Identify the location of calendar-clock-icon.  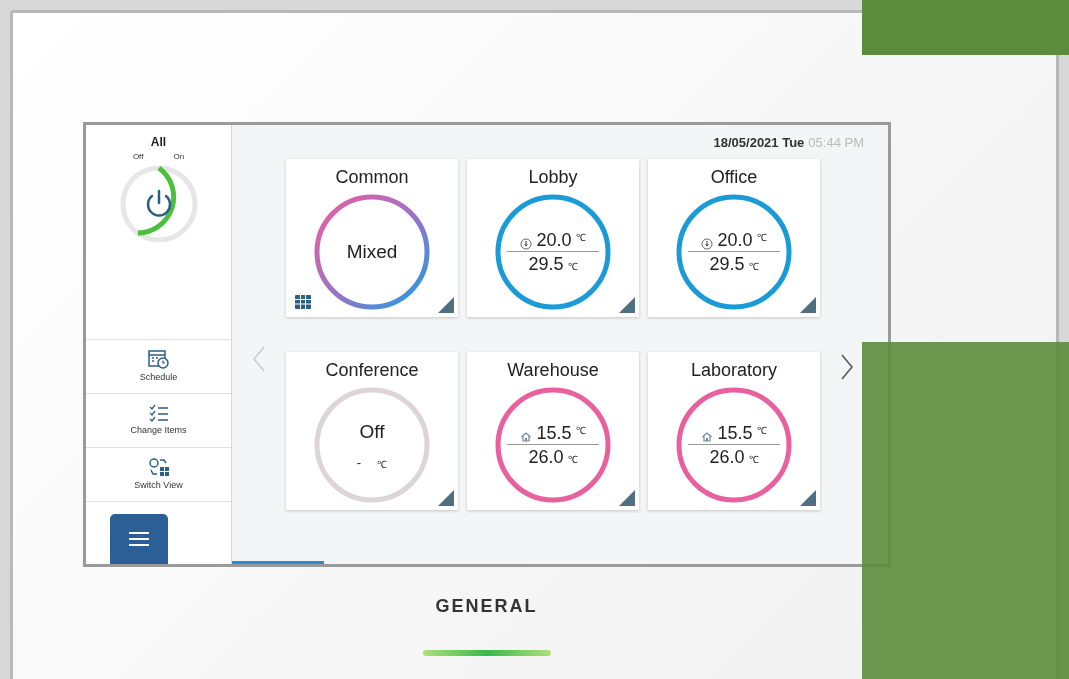
(158, 358).